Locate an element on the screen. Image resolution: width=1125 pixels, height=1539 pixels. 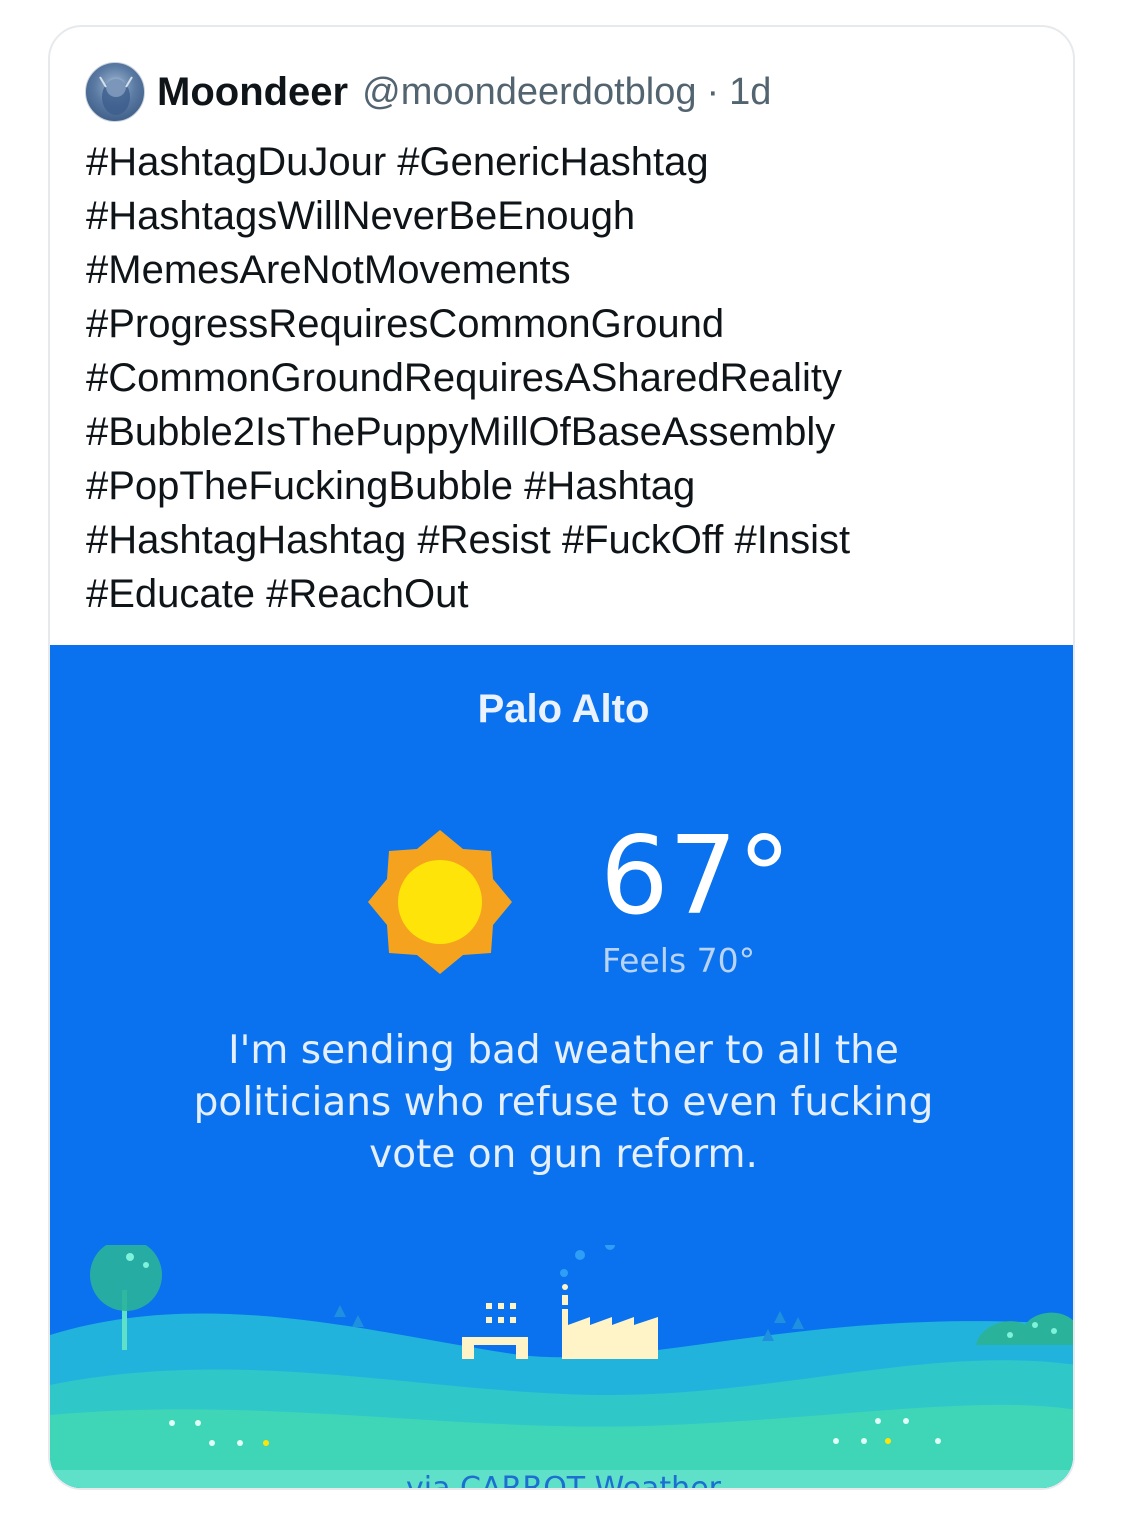
tweet-text-line: #HashtagDuJour #GenericHashtag is located at coordinates (566, 162).